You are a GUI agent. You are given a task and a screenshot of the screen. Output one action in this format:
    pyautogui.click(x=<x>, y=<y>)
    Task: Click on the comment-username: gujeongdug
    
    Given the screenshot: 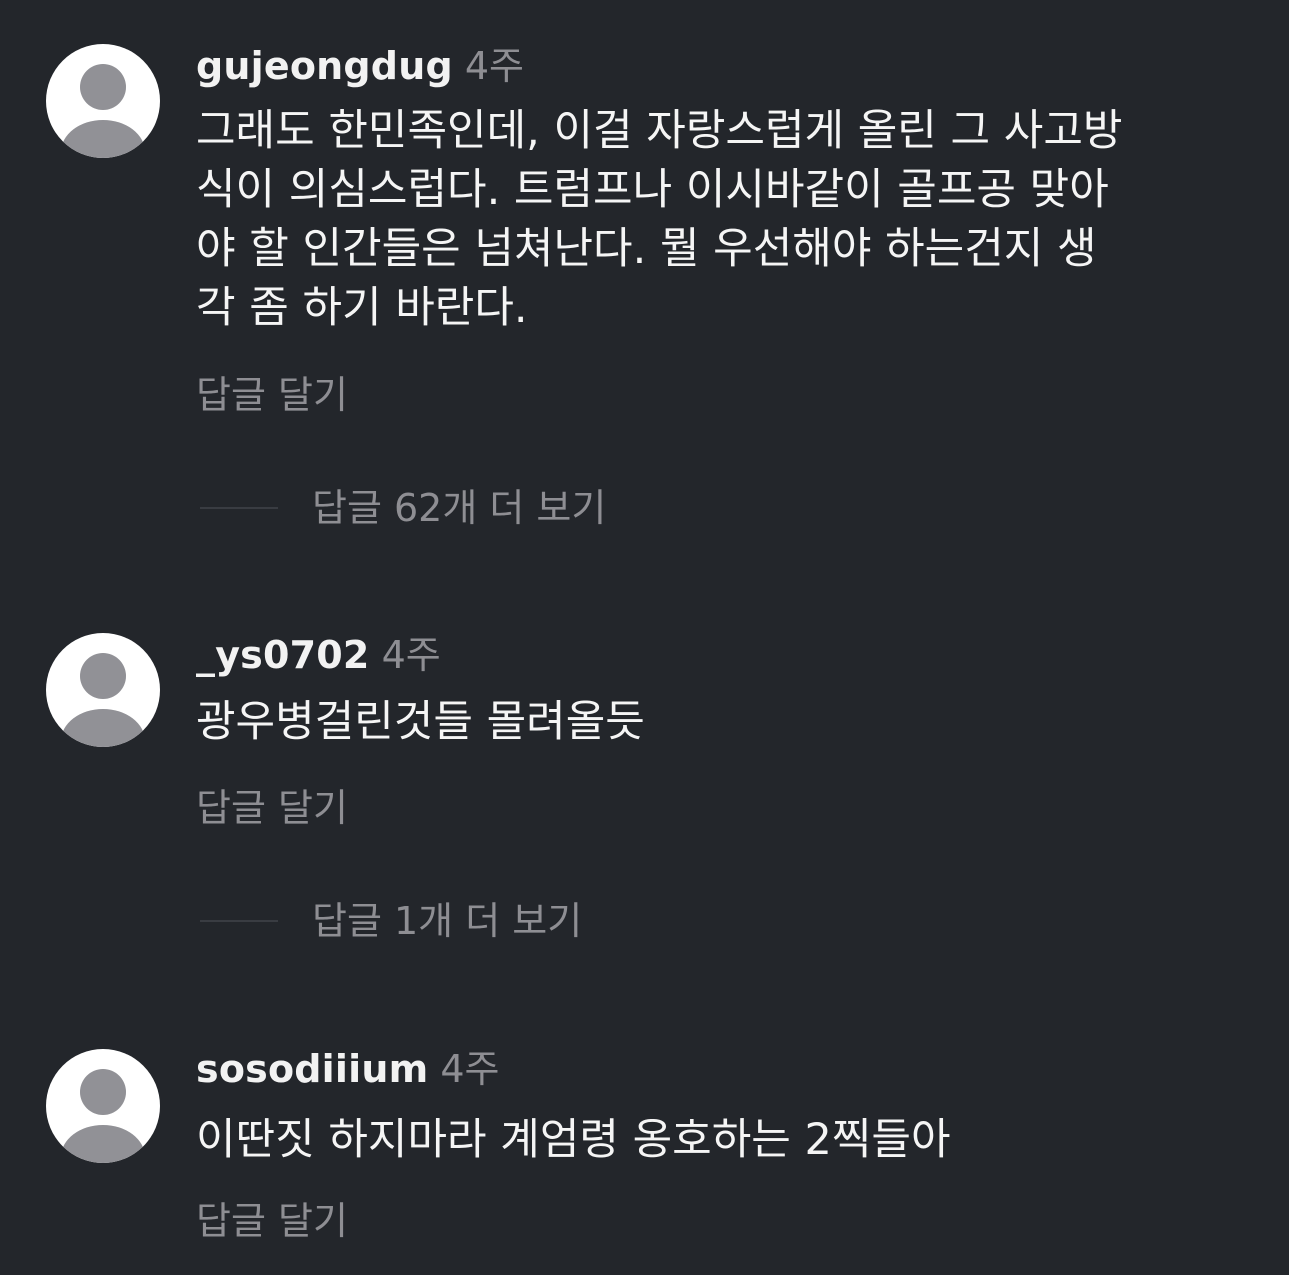 What is the action you would take?
    pyautogui.click(x=324, y=66)
    